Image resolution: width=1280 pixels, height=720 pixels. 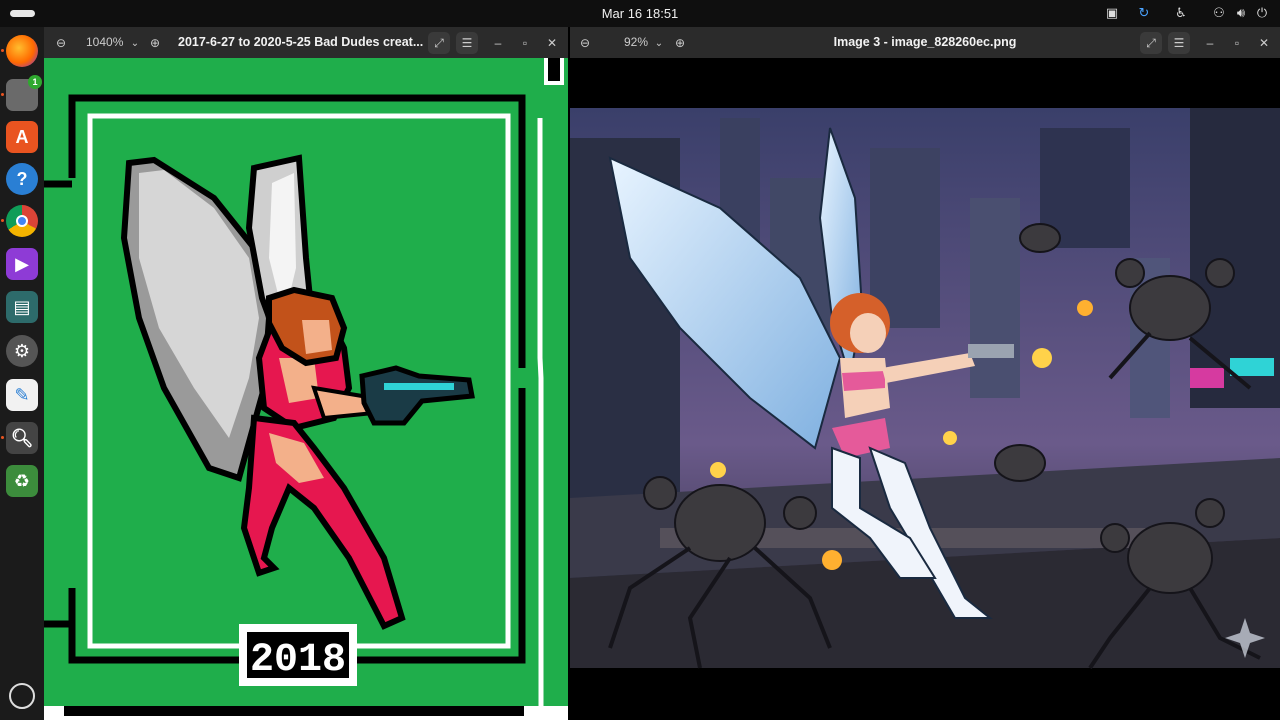 What do you see at coordinates (22, 395) in the screenshot?
I see `text-editor-icon: ✎` at bounding box center [22, 395].